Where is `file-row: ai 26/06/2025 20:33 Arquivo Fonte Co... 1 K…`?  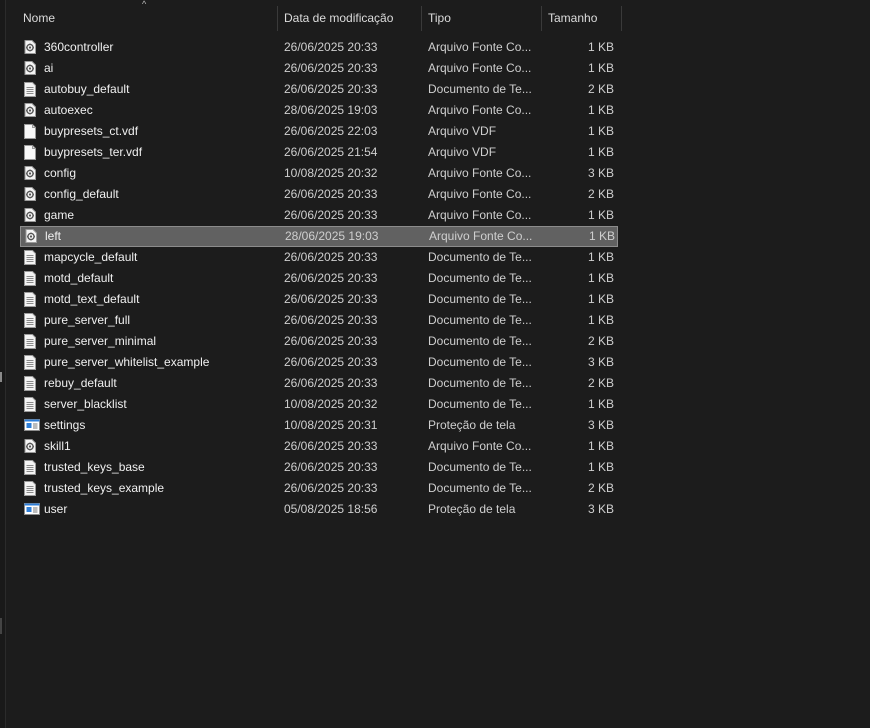 file-row: ai 26/06/2025 20:33 Arquivo Fonte Co... 1 K… is located at coordinates (319, 68).